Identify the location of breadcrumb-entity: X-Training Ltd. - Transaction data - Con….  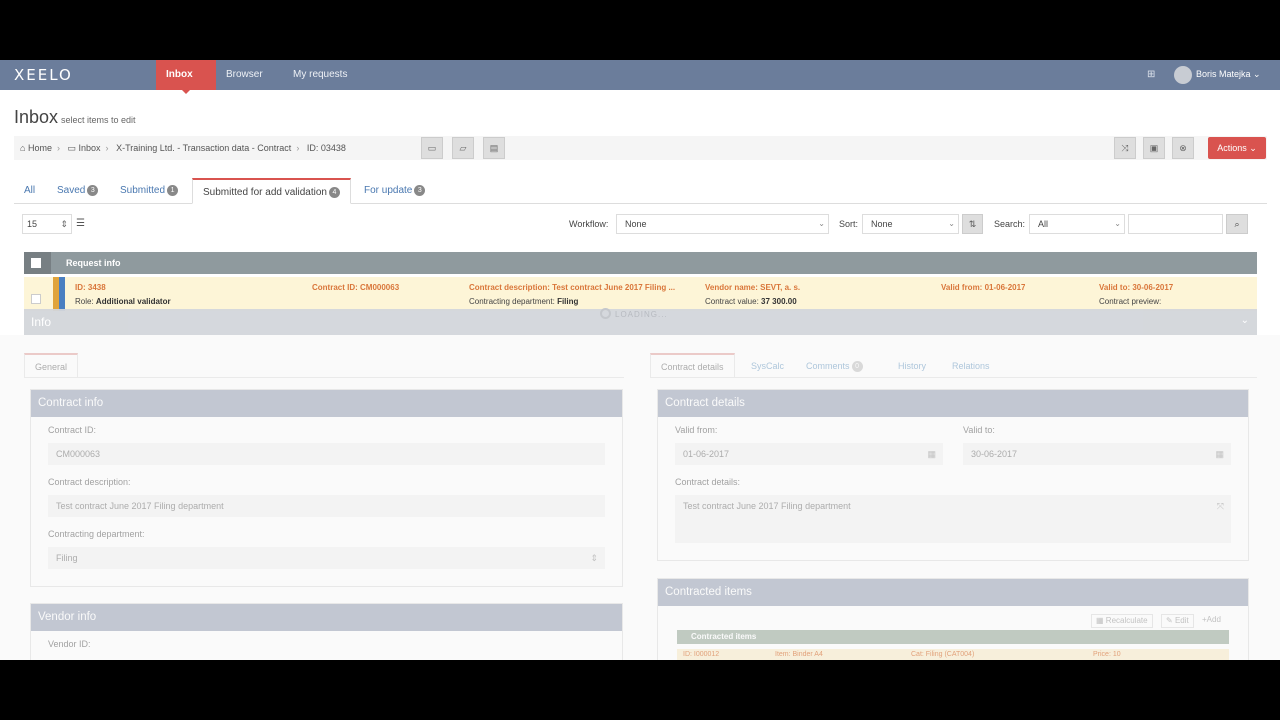
(203, 148).